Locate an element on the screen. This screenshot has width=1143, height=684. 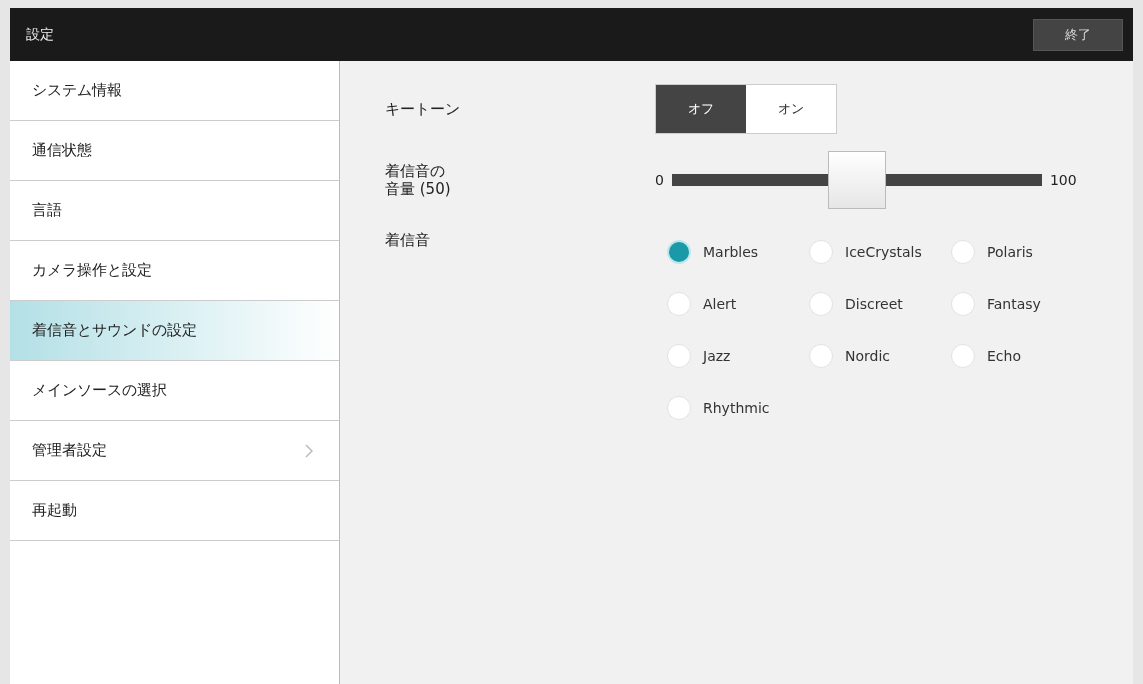
radio-label: Marbles is located at coordinates (731, 252).